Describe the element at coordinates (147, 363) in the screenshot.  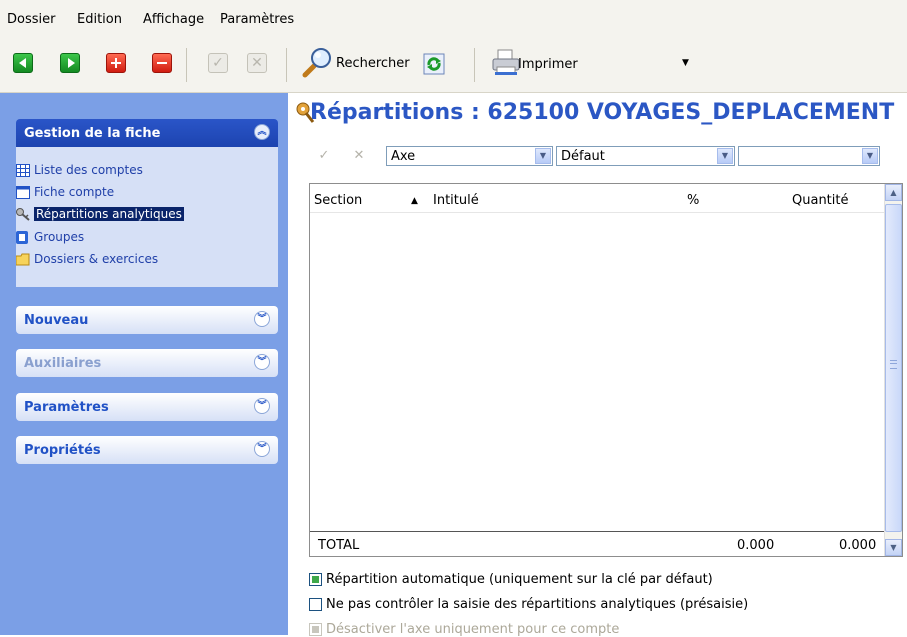
I see `panel-auxiliaires-header: Auxiliaires ︾` at that location.